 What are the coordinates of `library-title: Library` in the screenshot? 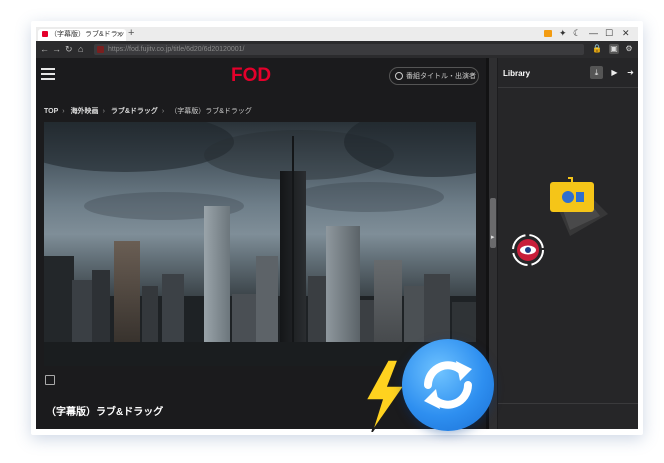 It's located at (517, 73).